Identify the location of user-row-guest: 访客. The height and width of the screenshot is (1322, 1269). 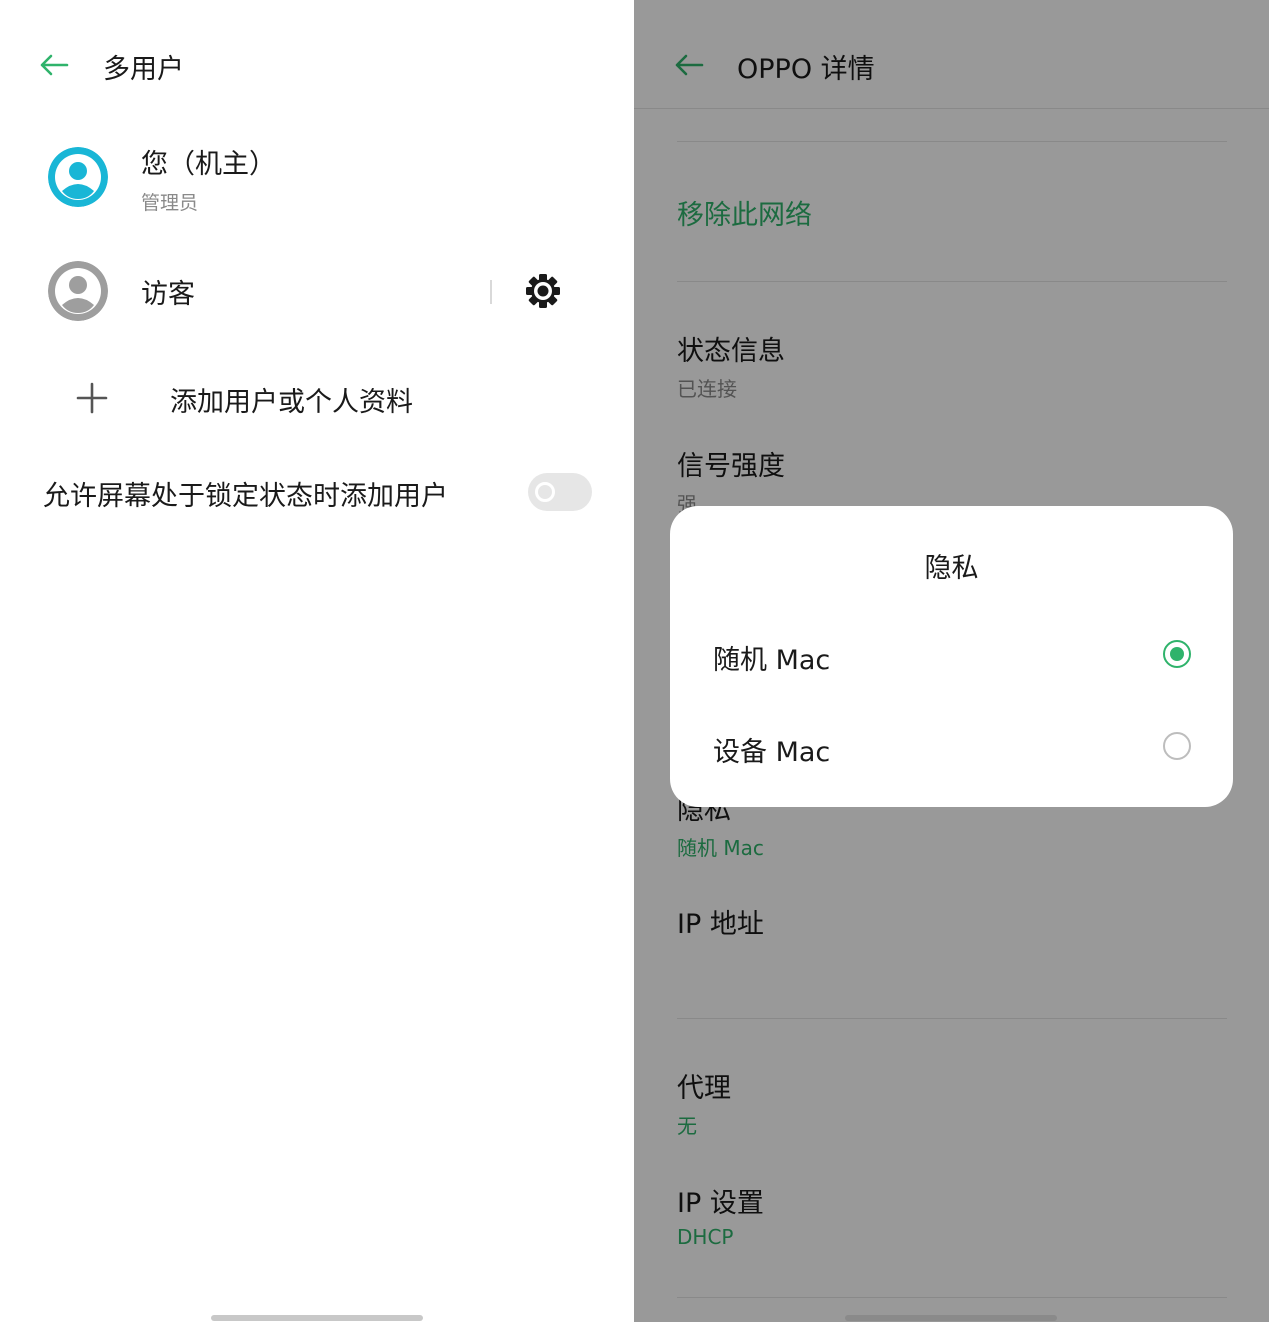
(240, 292).